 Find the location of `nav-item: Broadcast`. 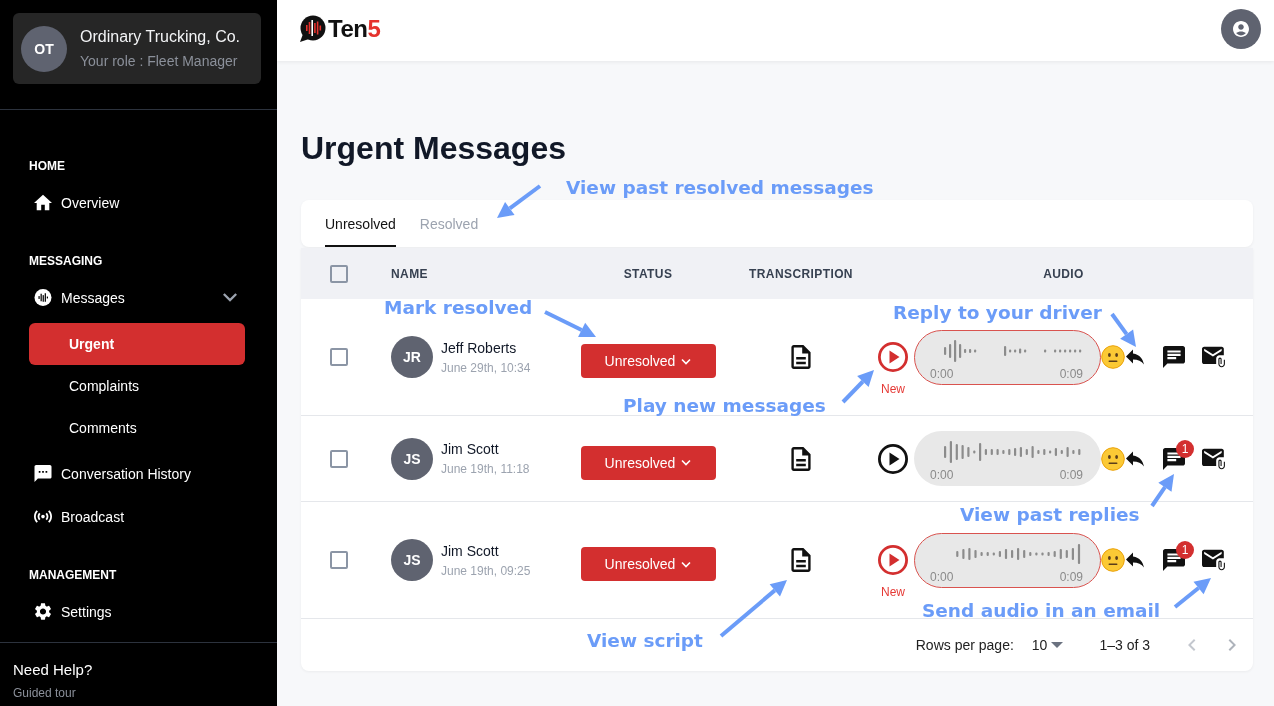

nav-item: Broadcast is located at coordinates (137, 516).